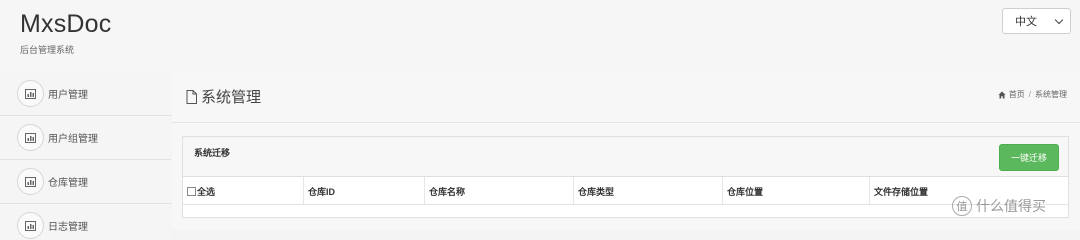  I want to click on header-divider, so click(626, 122).